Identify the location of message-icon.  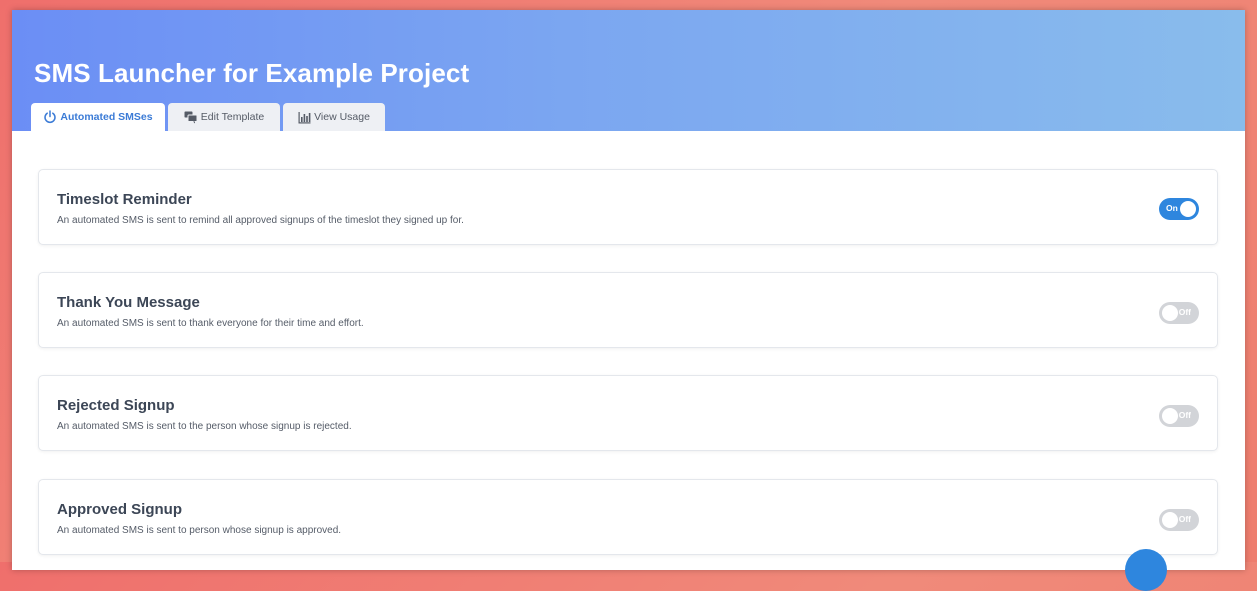
(191, 117).